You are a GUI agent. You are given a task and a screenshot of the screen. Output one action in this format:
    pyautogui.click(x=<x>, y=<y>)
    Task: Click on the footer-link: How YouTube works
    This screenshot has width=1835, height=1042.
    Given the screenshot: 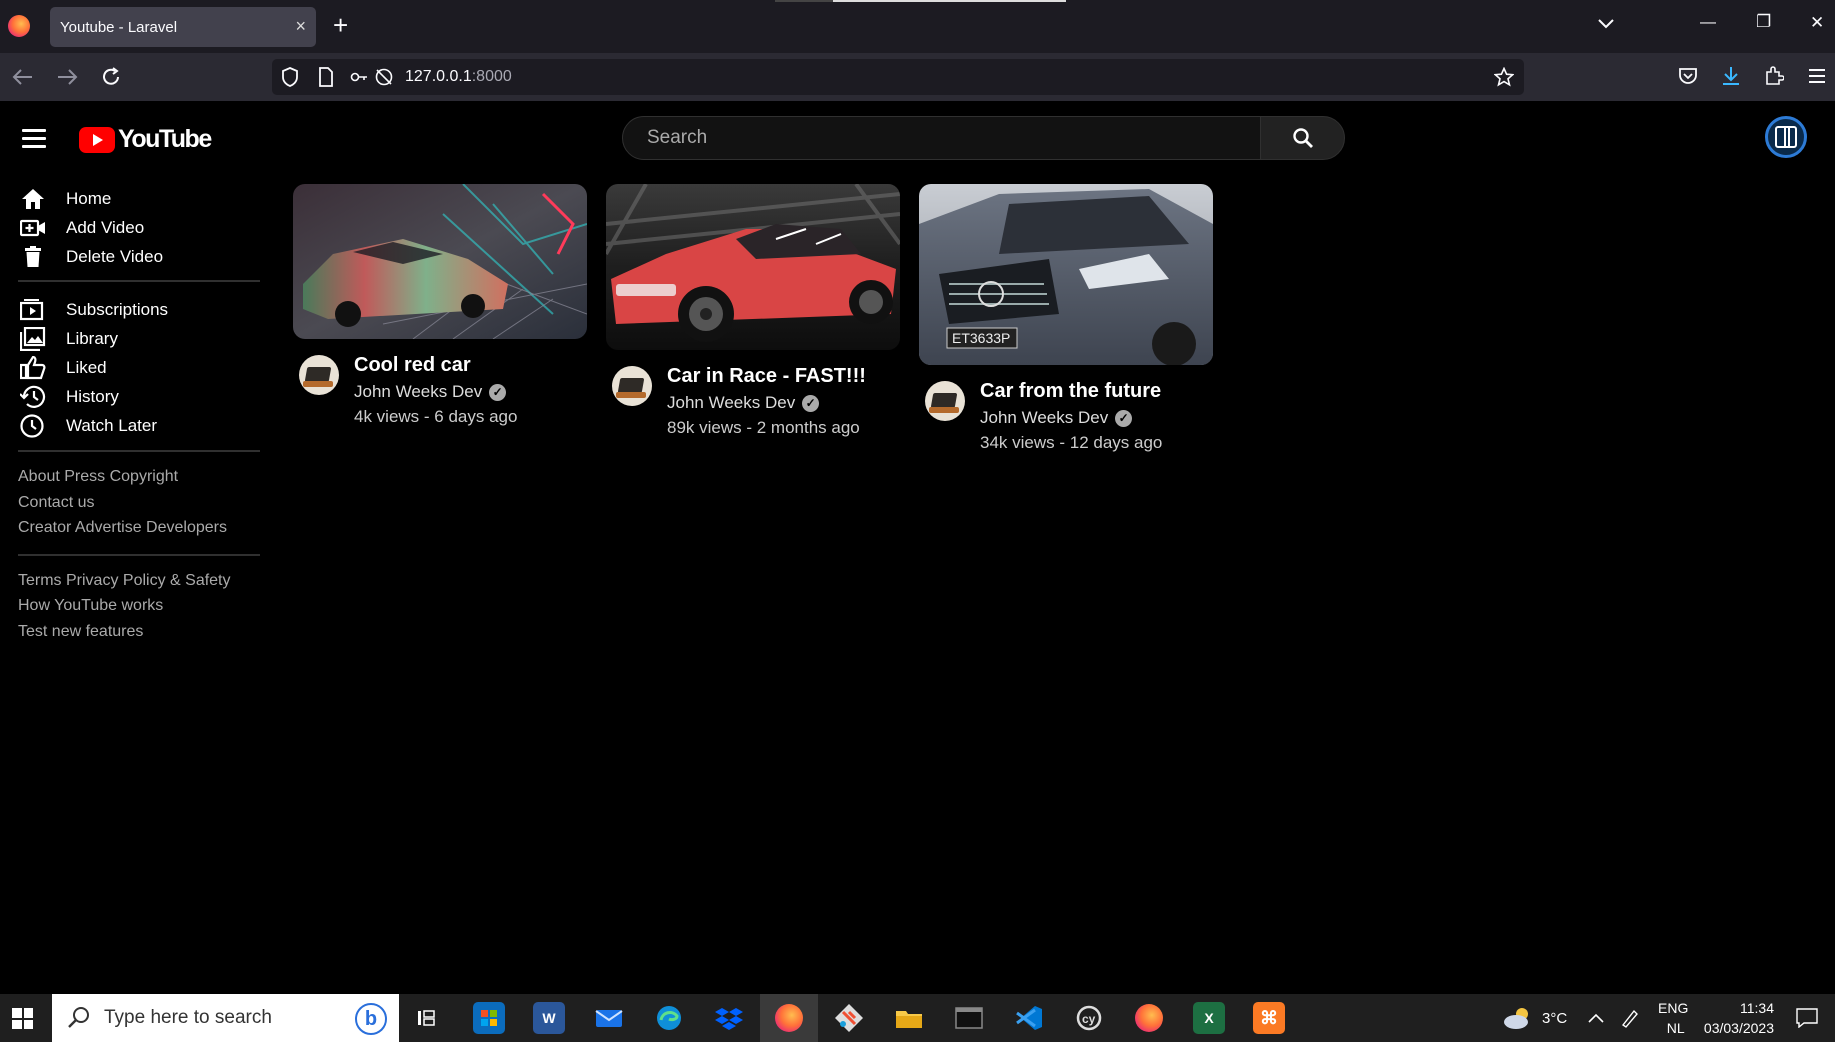 What is the action you would take?
    pyautogui.click(x=139, y=606)
    